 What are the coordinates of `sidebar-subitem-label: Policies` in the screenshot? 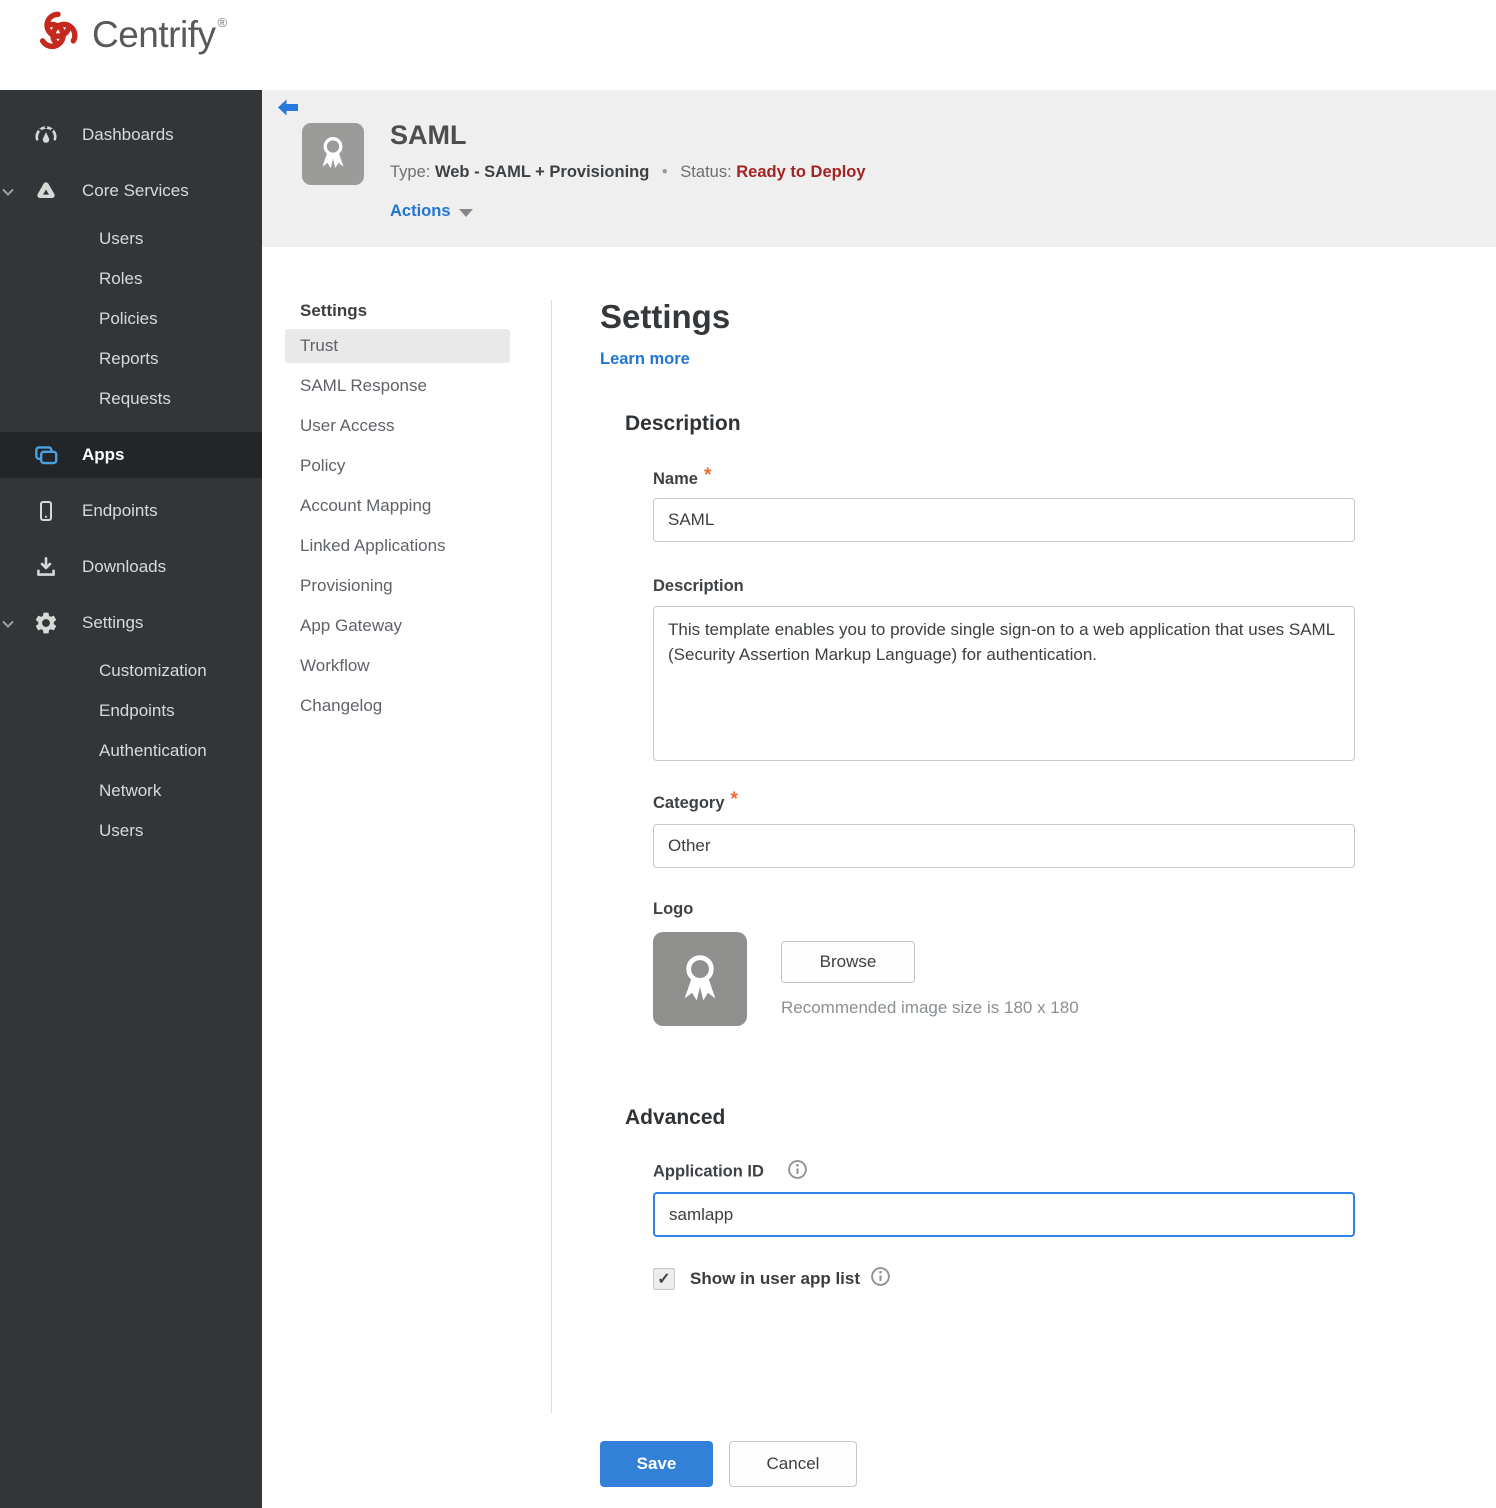 It's located at (128, 318).